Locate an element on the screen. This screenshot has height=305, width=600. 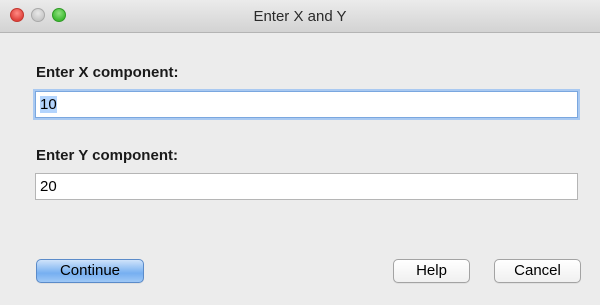
y-component-label: Enter Y component: is located at coordinates (107, 155).